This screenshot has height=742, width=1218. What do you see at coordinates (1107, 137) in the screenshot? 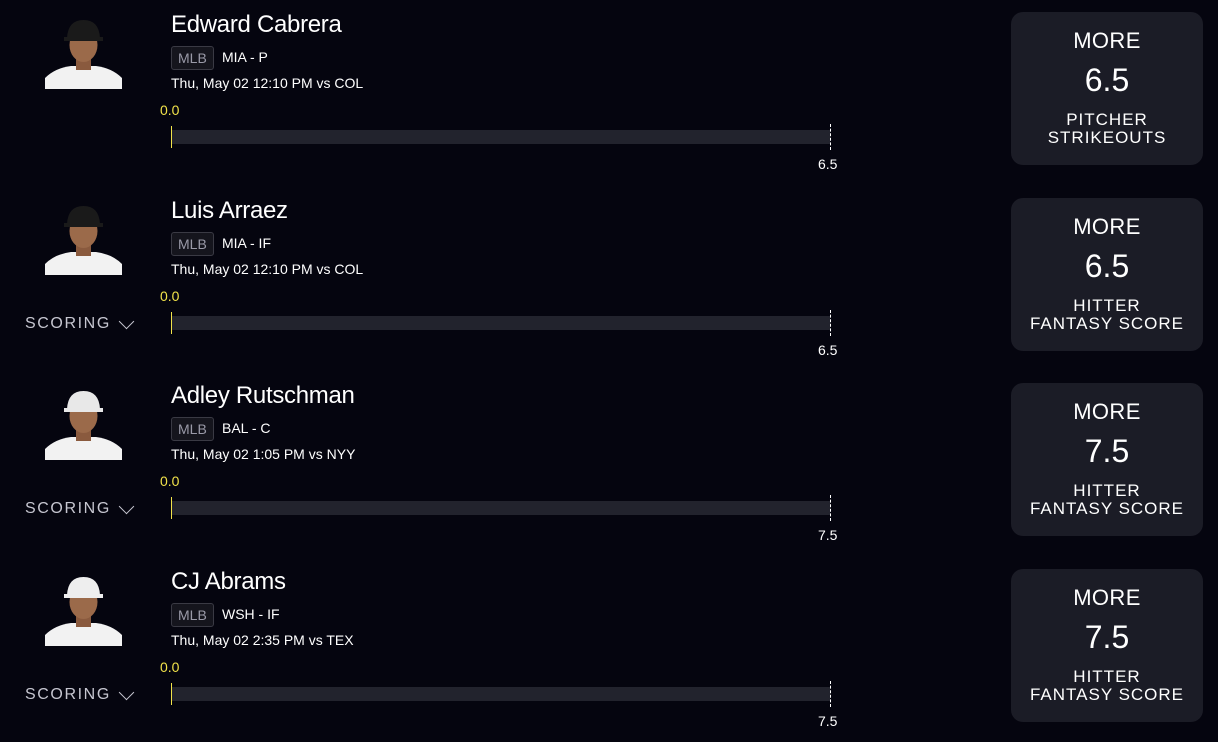
I see `stat-type-line2: STRIKEOUTS` at bounding box center [1107, 137].